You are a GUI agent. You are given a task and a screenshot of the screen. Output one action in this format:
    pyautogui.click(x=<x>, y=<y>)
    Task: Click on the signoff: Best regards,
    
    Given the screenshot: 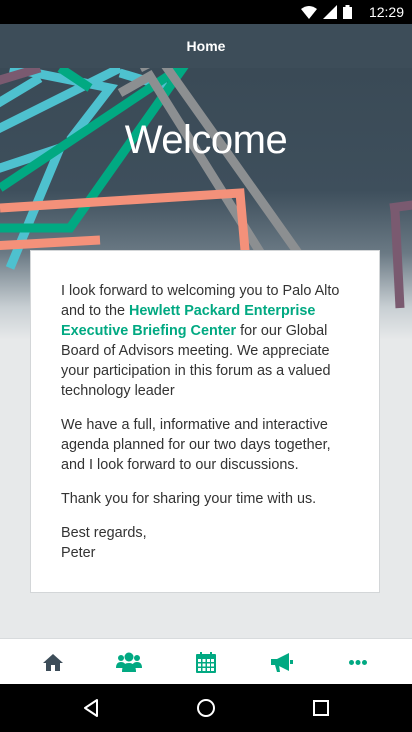 What is the action you would take?
    pyautogui.click(x=104, y=533)
    